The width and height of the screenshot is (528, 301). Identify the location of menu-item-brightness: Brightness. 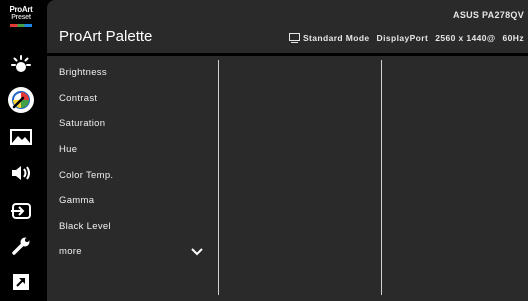
(134, 73).